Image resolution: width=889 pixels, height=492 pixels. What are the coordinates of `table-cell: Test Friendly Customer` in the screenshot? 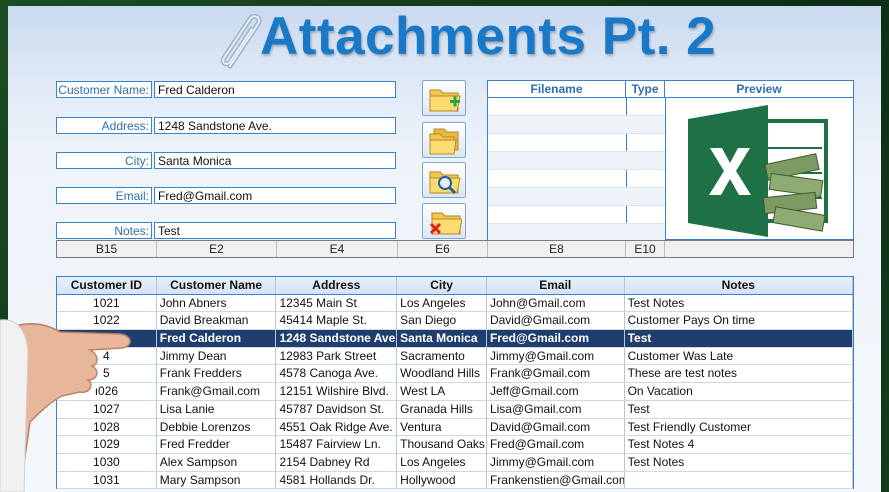 It's located at (739, 427).